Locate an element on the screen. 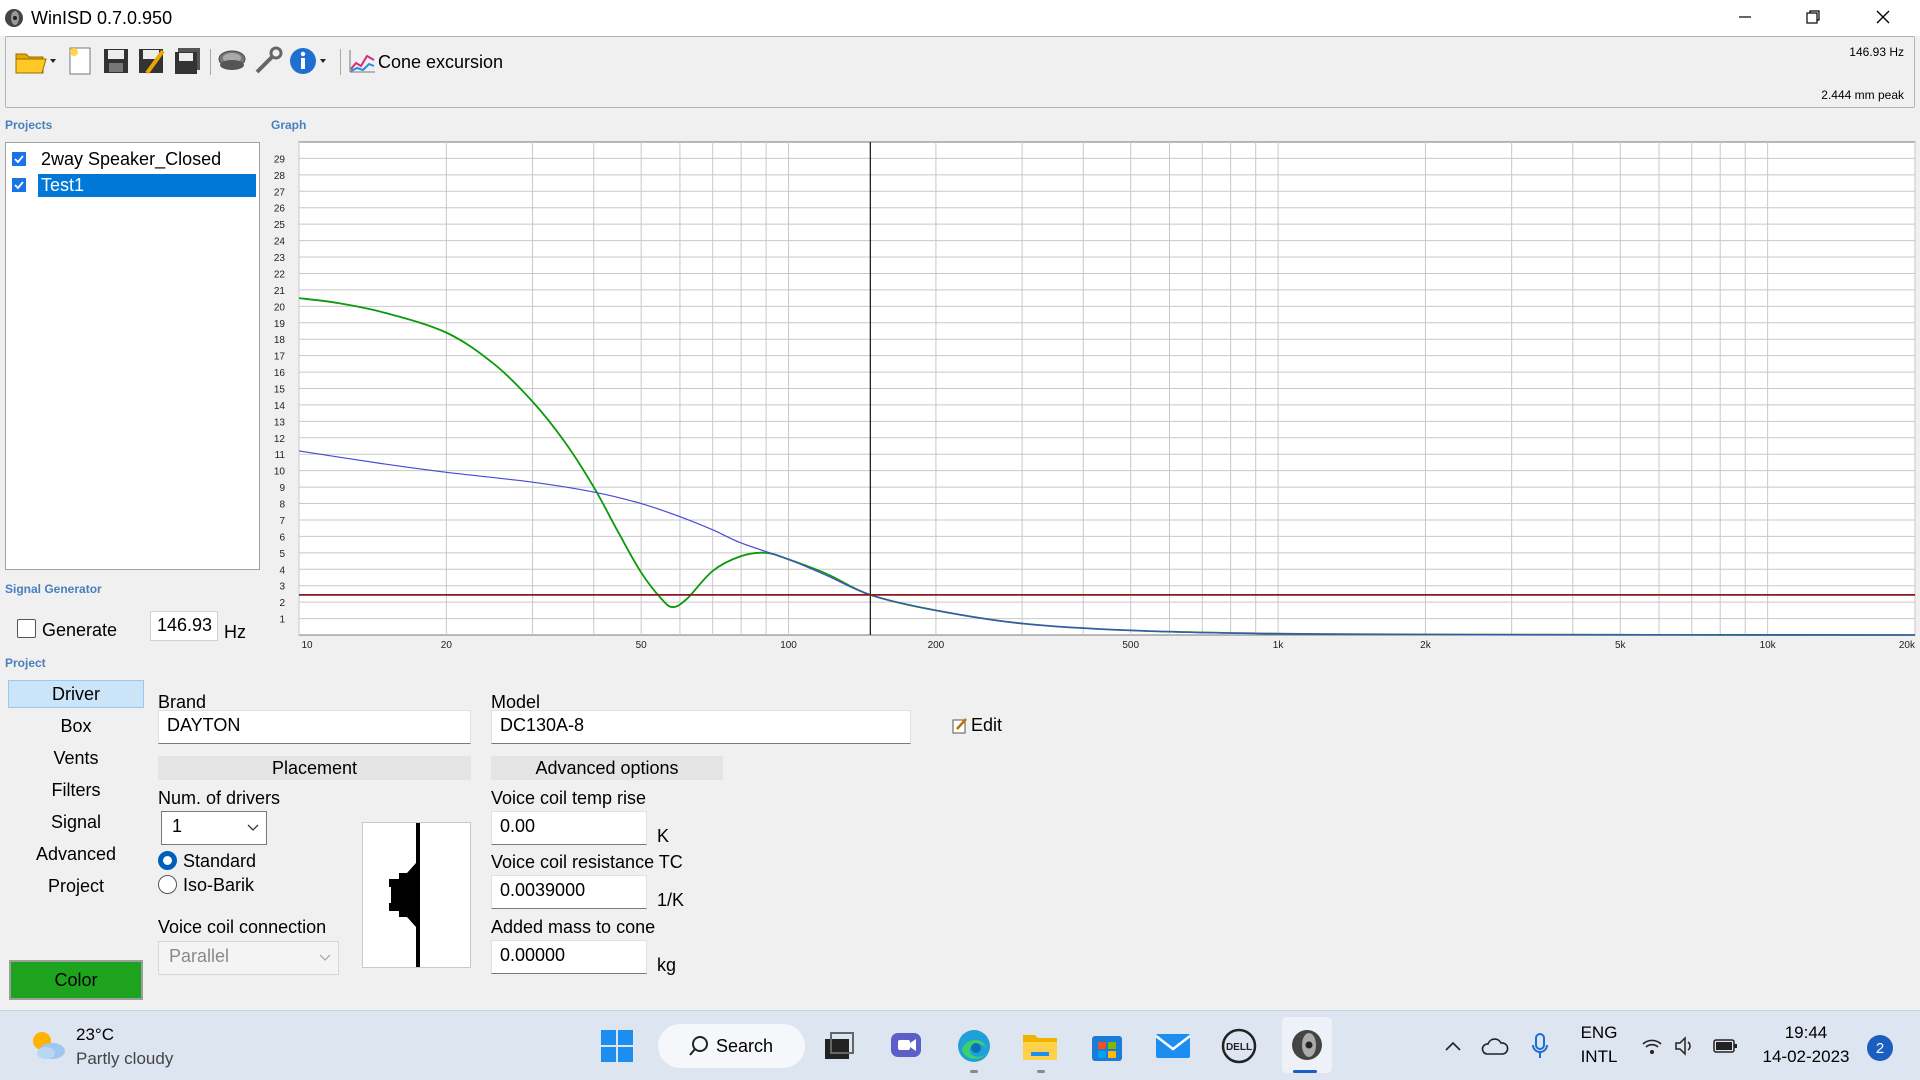  standard-radio is located at coordinates (167, 860).